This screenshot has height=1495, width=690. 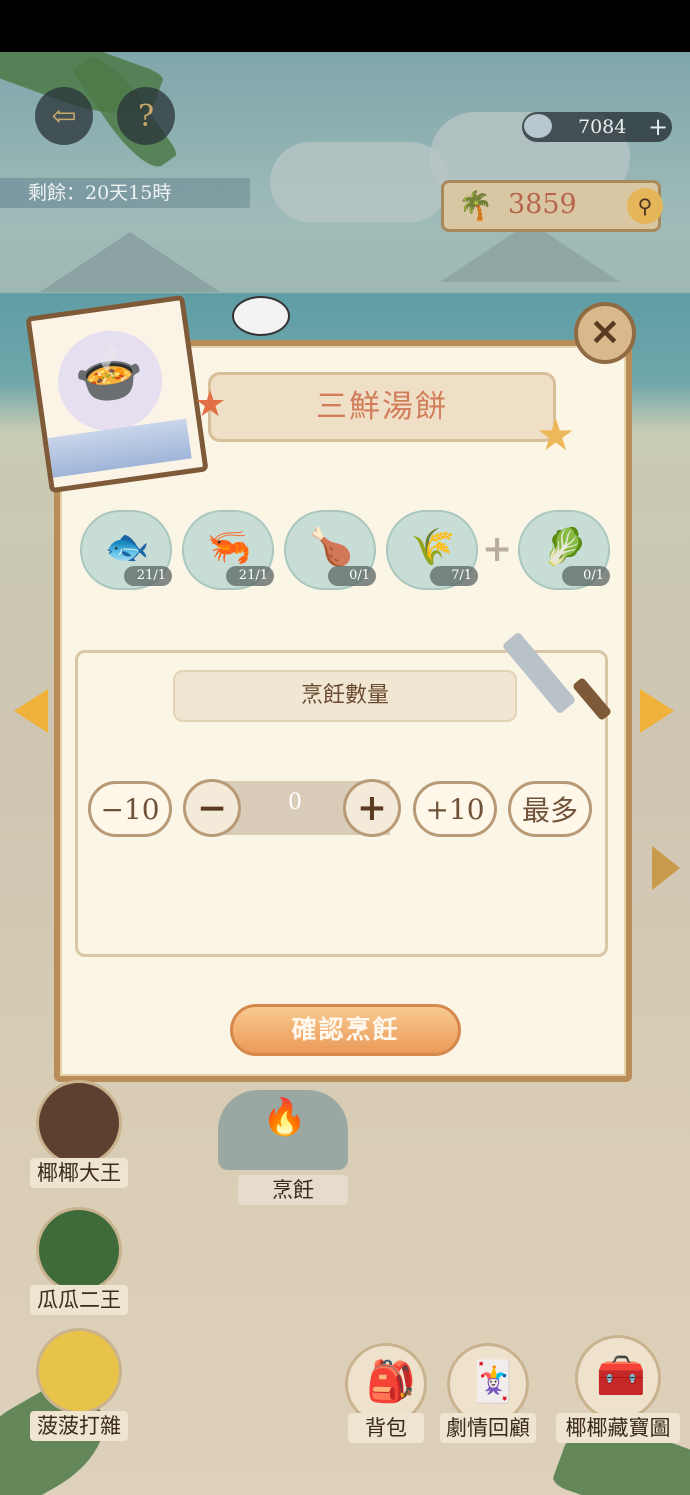 I want to click on chicken-icon: 🍗, so click(x=331, y=547).